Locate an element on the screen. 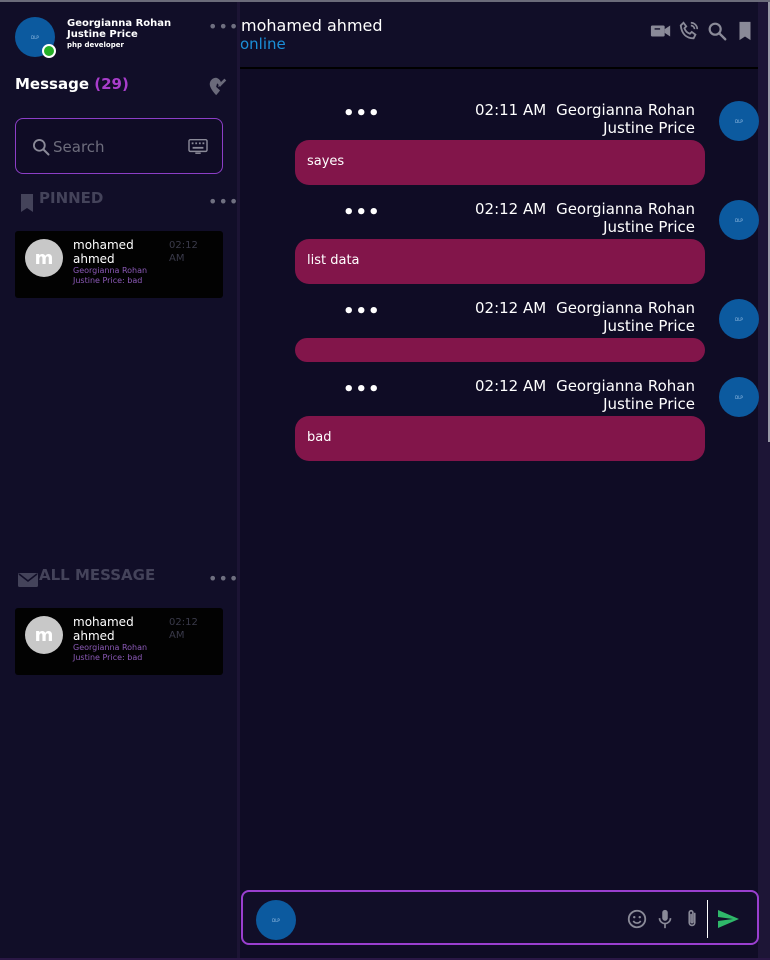 The height and width of the screenshot is (960, 770). online-indicator is located at coordinates (49, 51).